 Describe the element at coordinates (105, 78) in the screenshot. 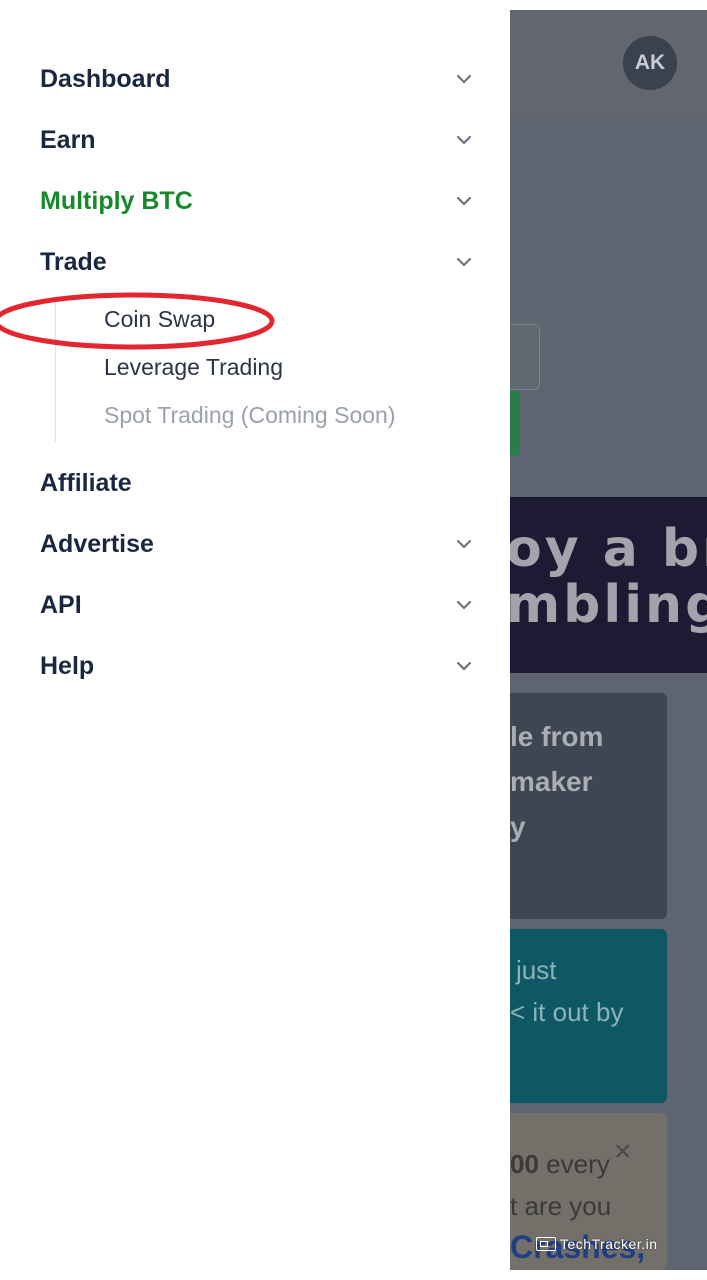

I see `menu-item-label: Dashboard` at that location.